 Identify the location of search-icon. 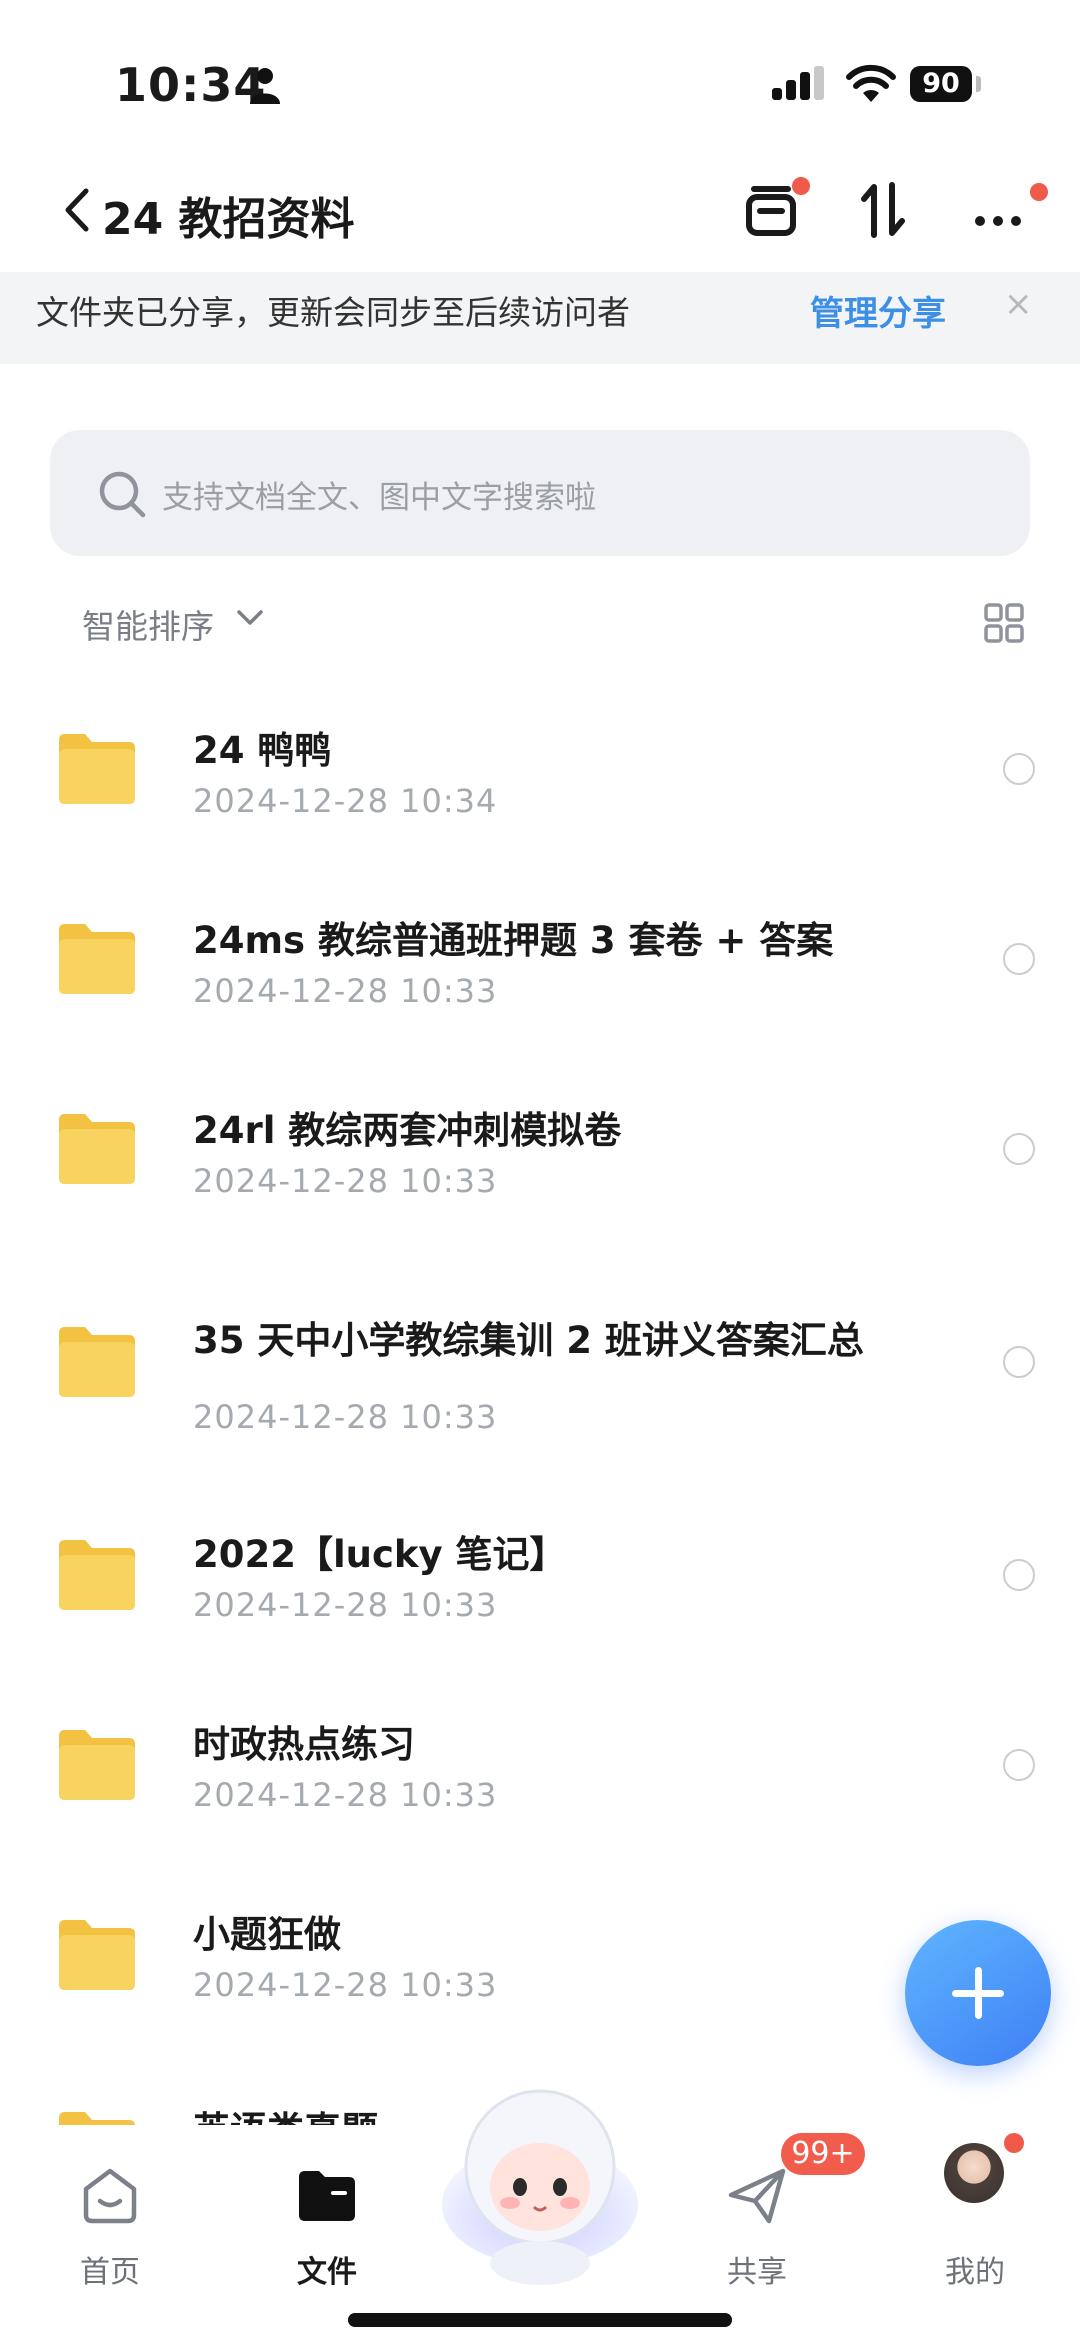
(122, 494).